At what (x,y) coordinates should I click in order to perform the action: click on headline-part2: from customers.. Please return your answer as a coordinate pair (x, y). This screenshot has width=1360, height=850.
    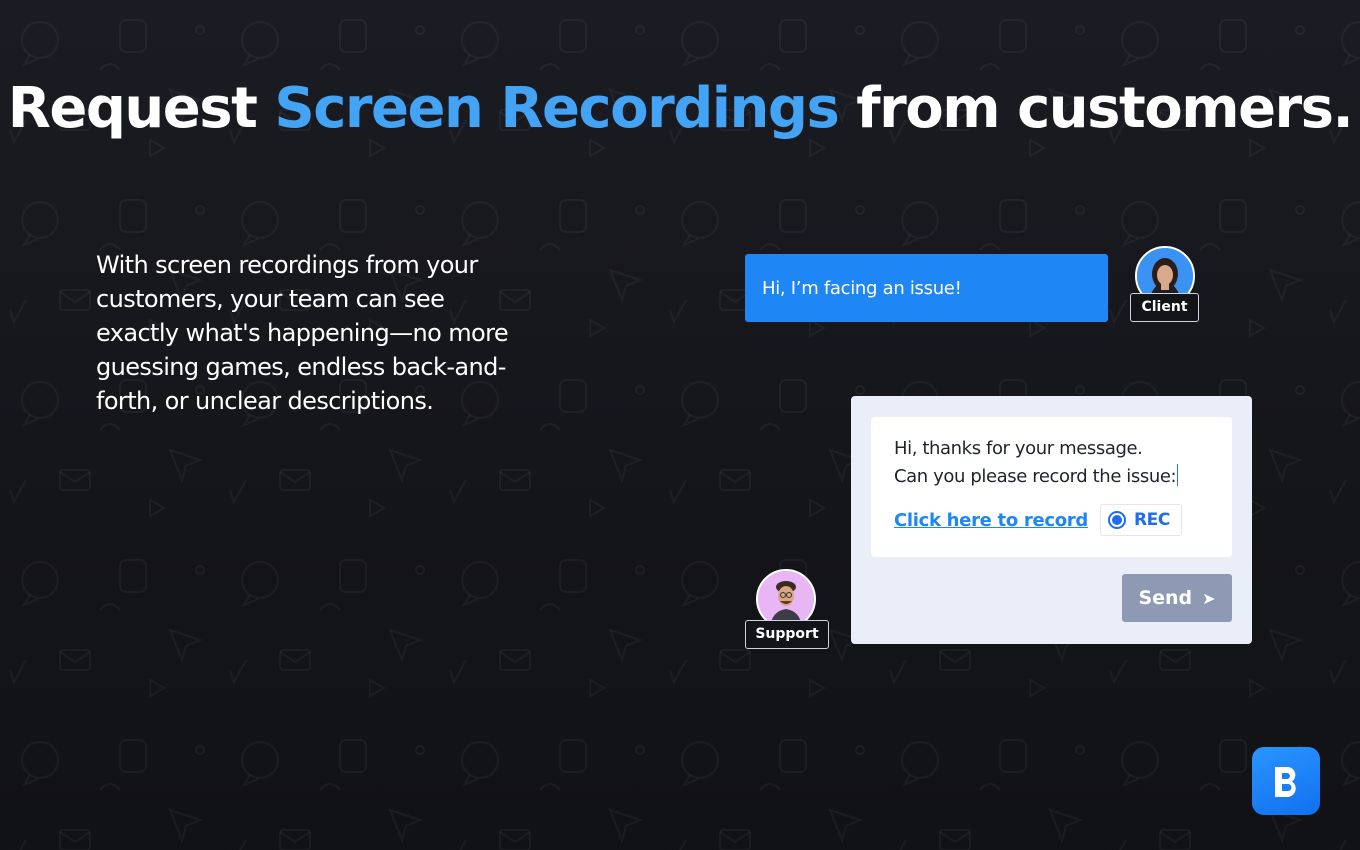
    Looking at the image, I should click on (1096, 108).